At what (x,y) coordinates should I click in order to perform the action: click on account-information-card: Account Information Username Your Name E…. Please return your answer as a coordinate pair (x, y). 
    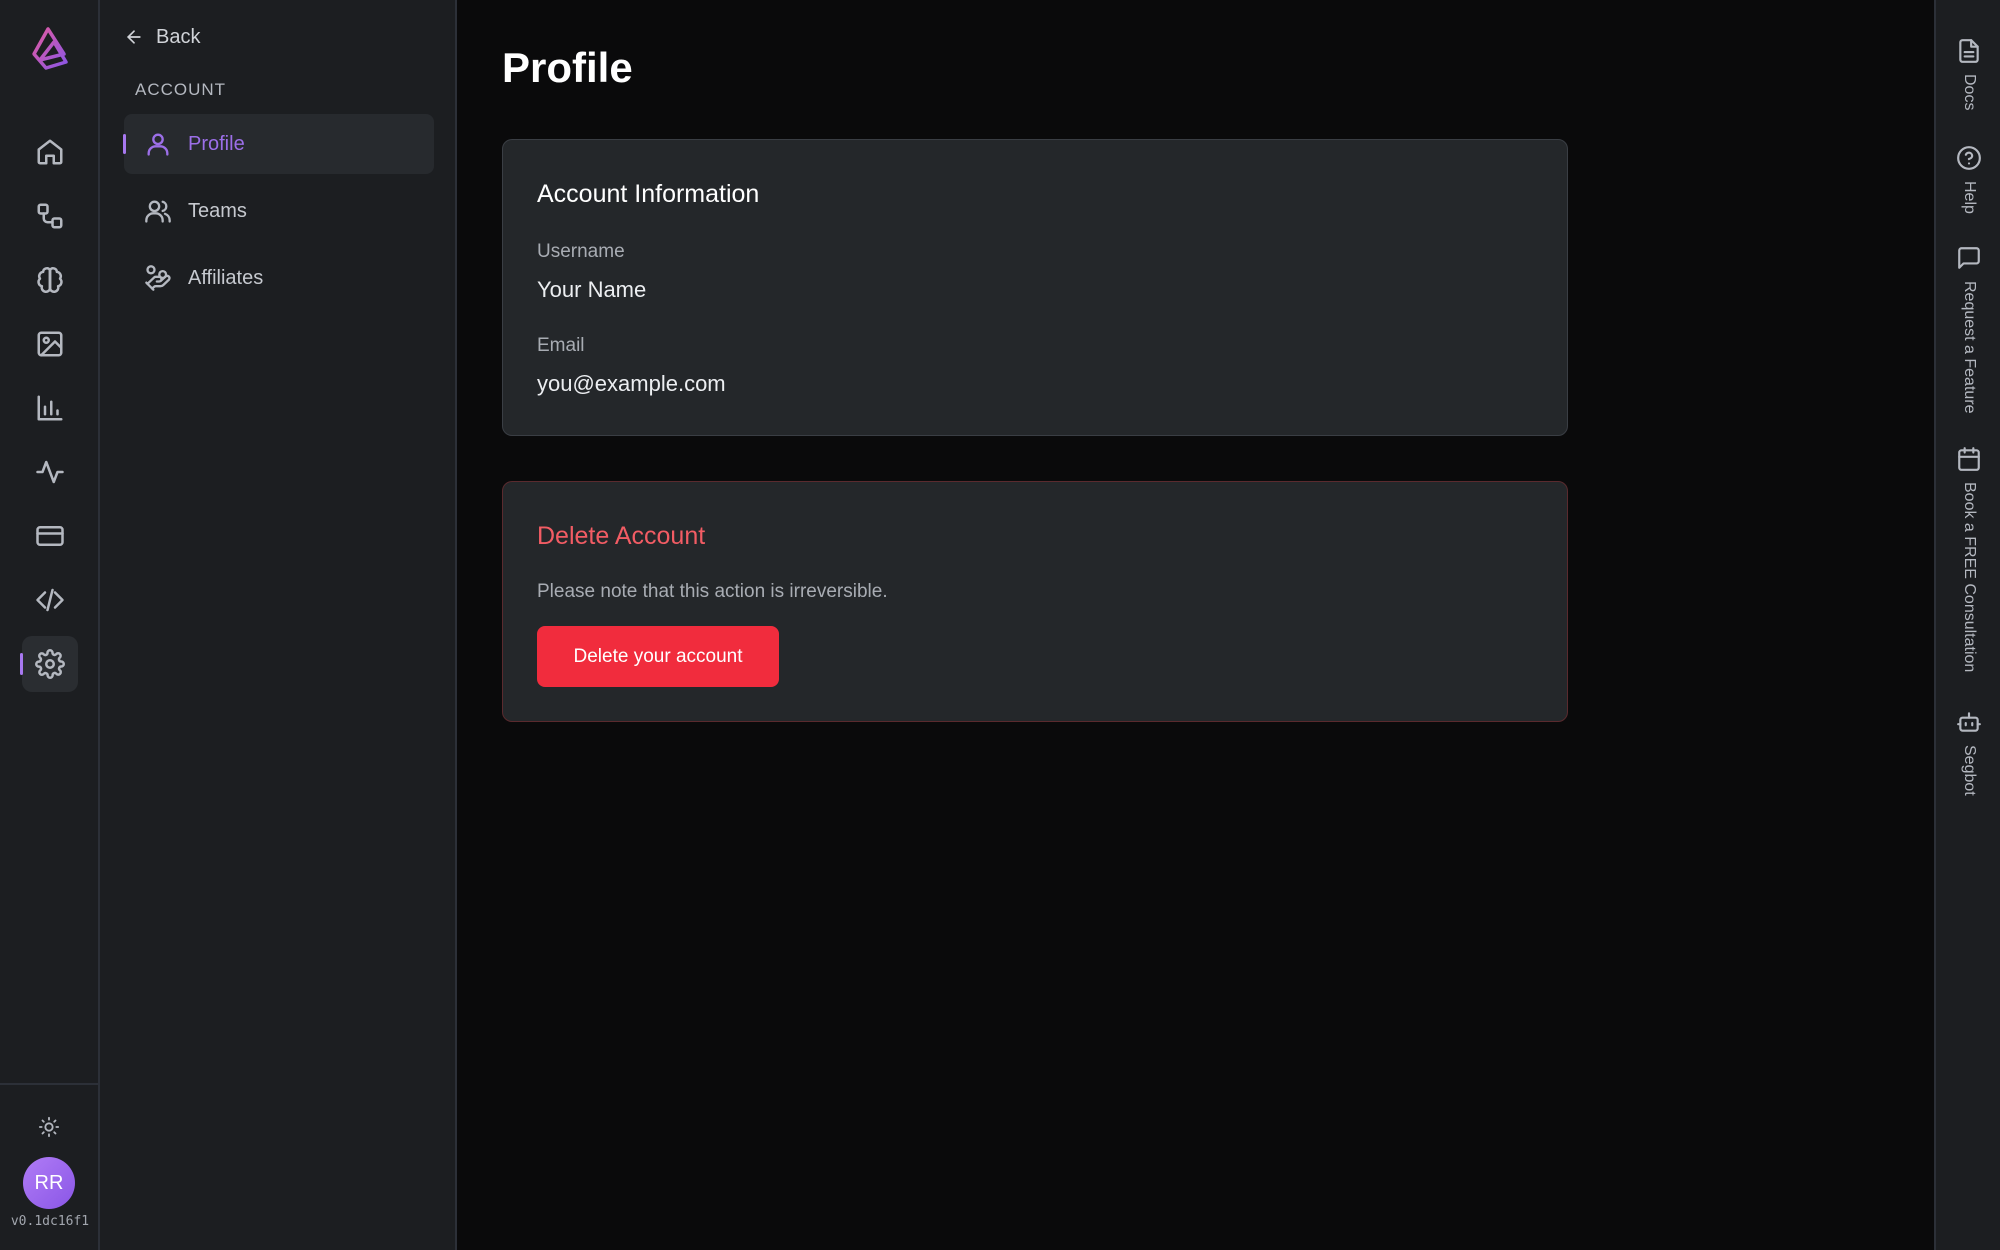
    Looking at the image, I should click on (1035, 287).